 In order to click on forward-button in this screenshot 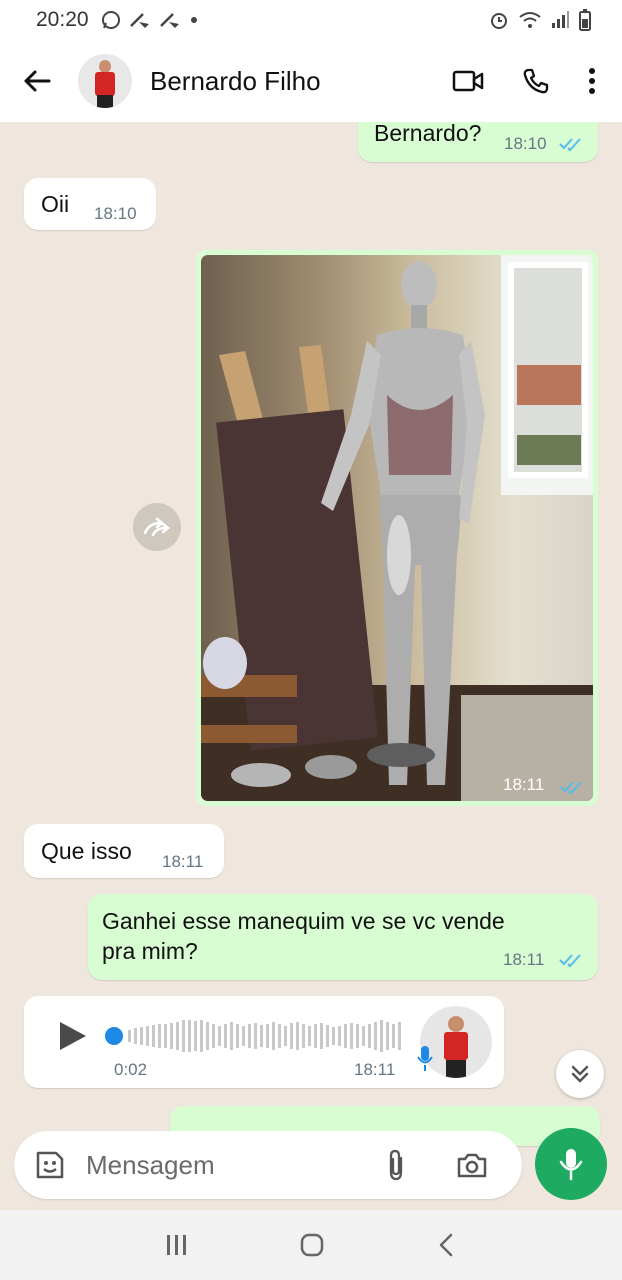, I will do `click(157, 527)`.